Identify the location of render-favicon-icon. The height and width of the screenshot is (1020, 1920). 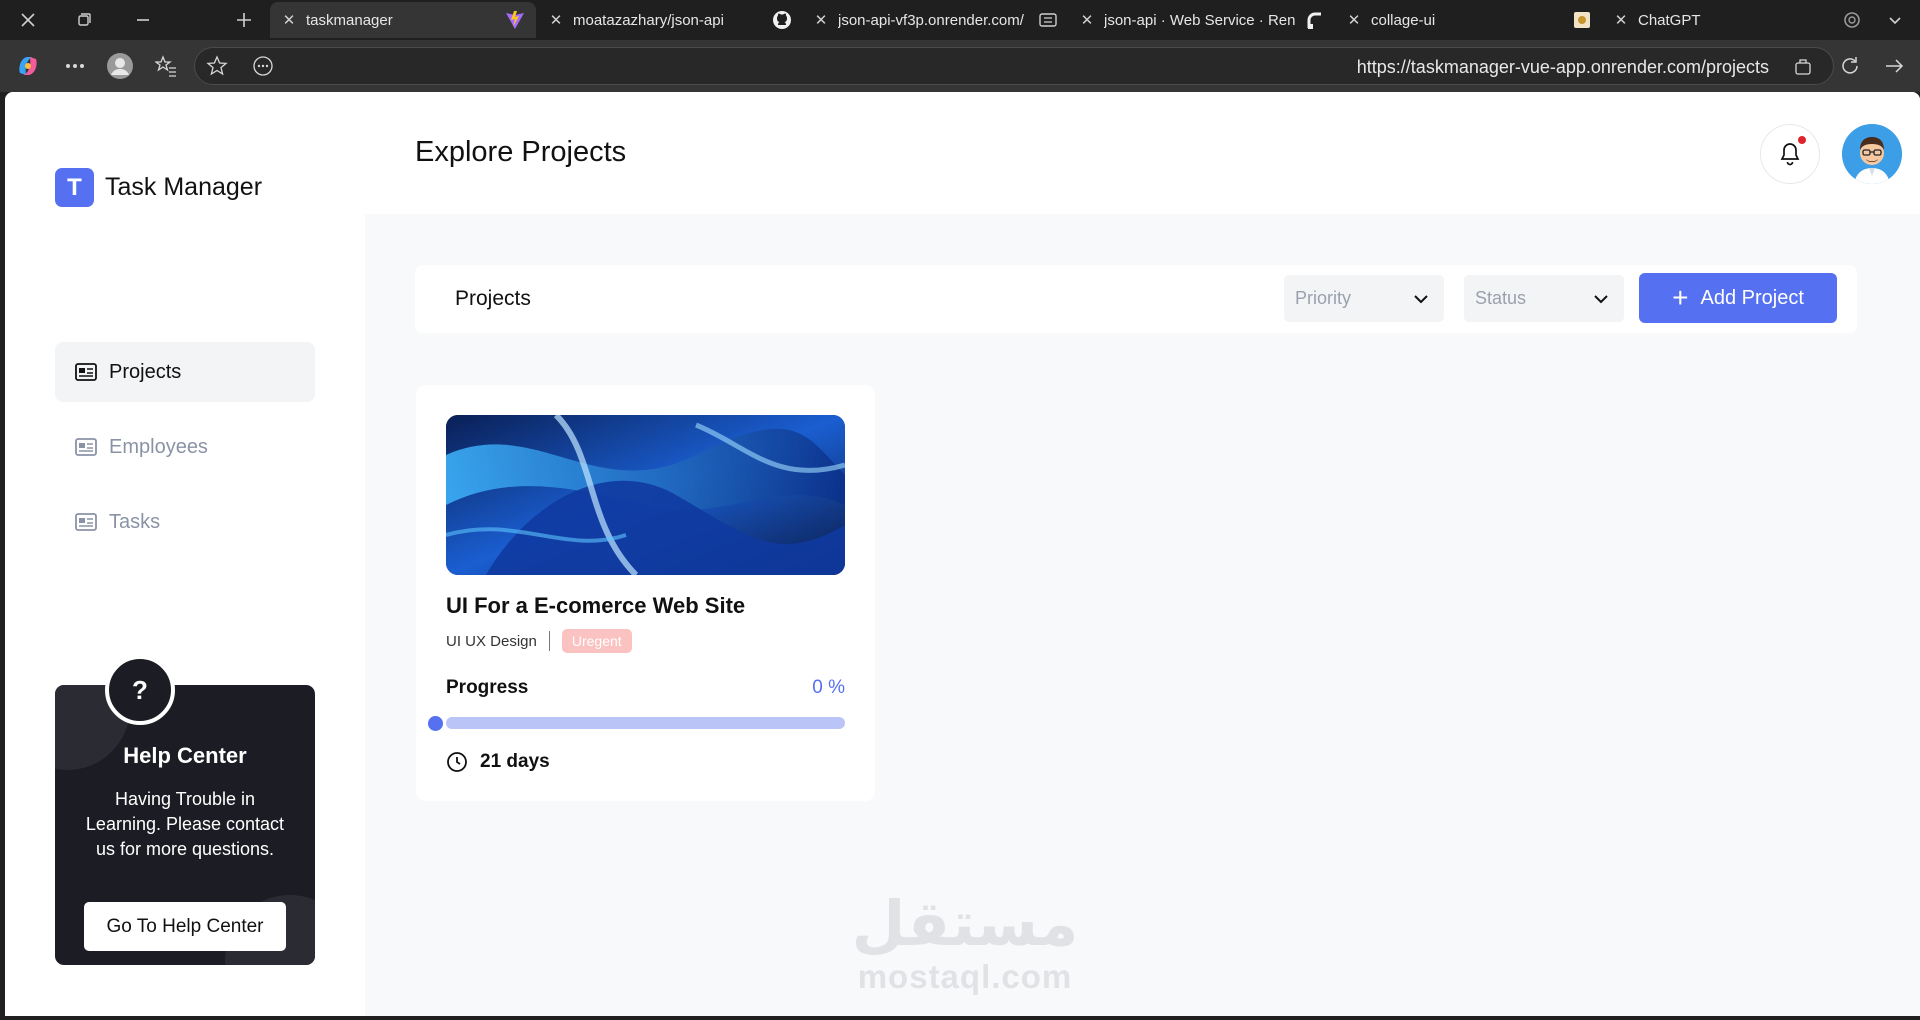
(1315, 20).